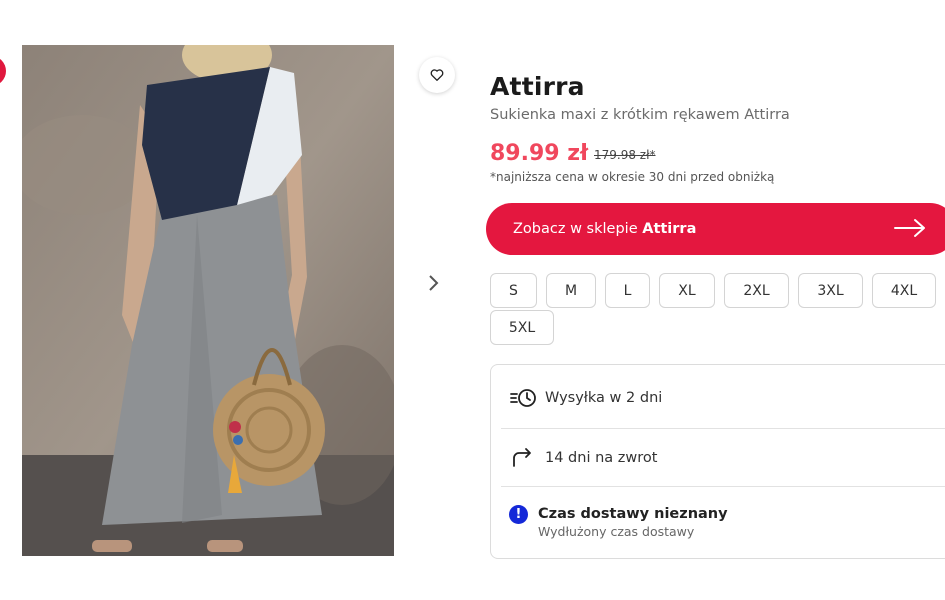 The width and height of the screenshot is (945, 600). I want to click on favorite-button, so click(437, 75).